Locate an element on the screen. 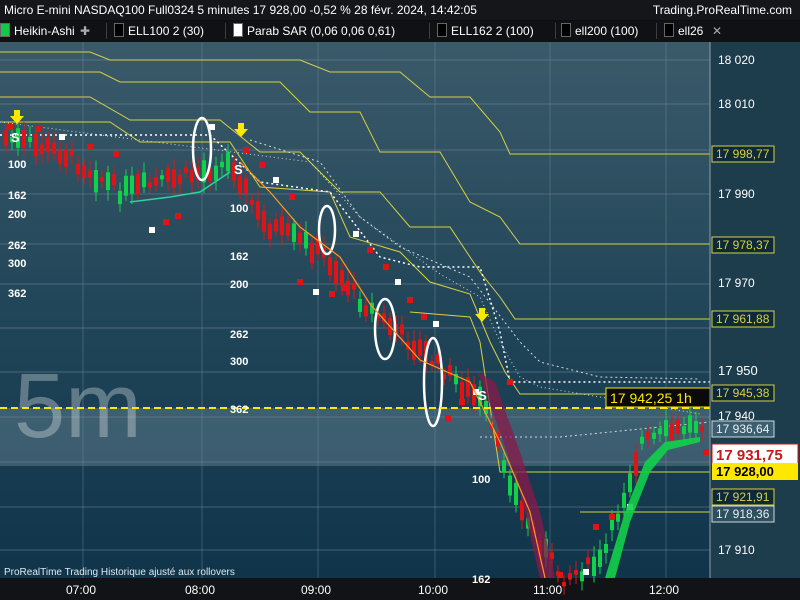 This screenshot has width=800, height=600. chart-label: 262 is located at coordinates (239, 335).